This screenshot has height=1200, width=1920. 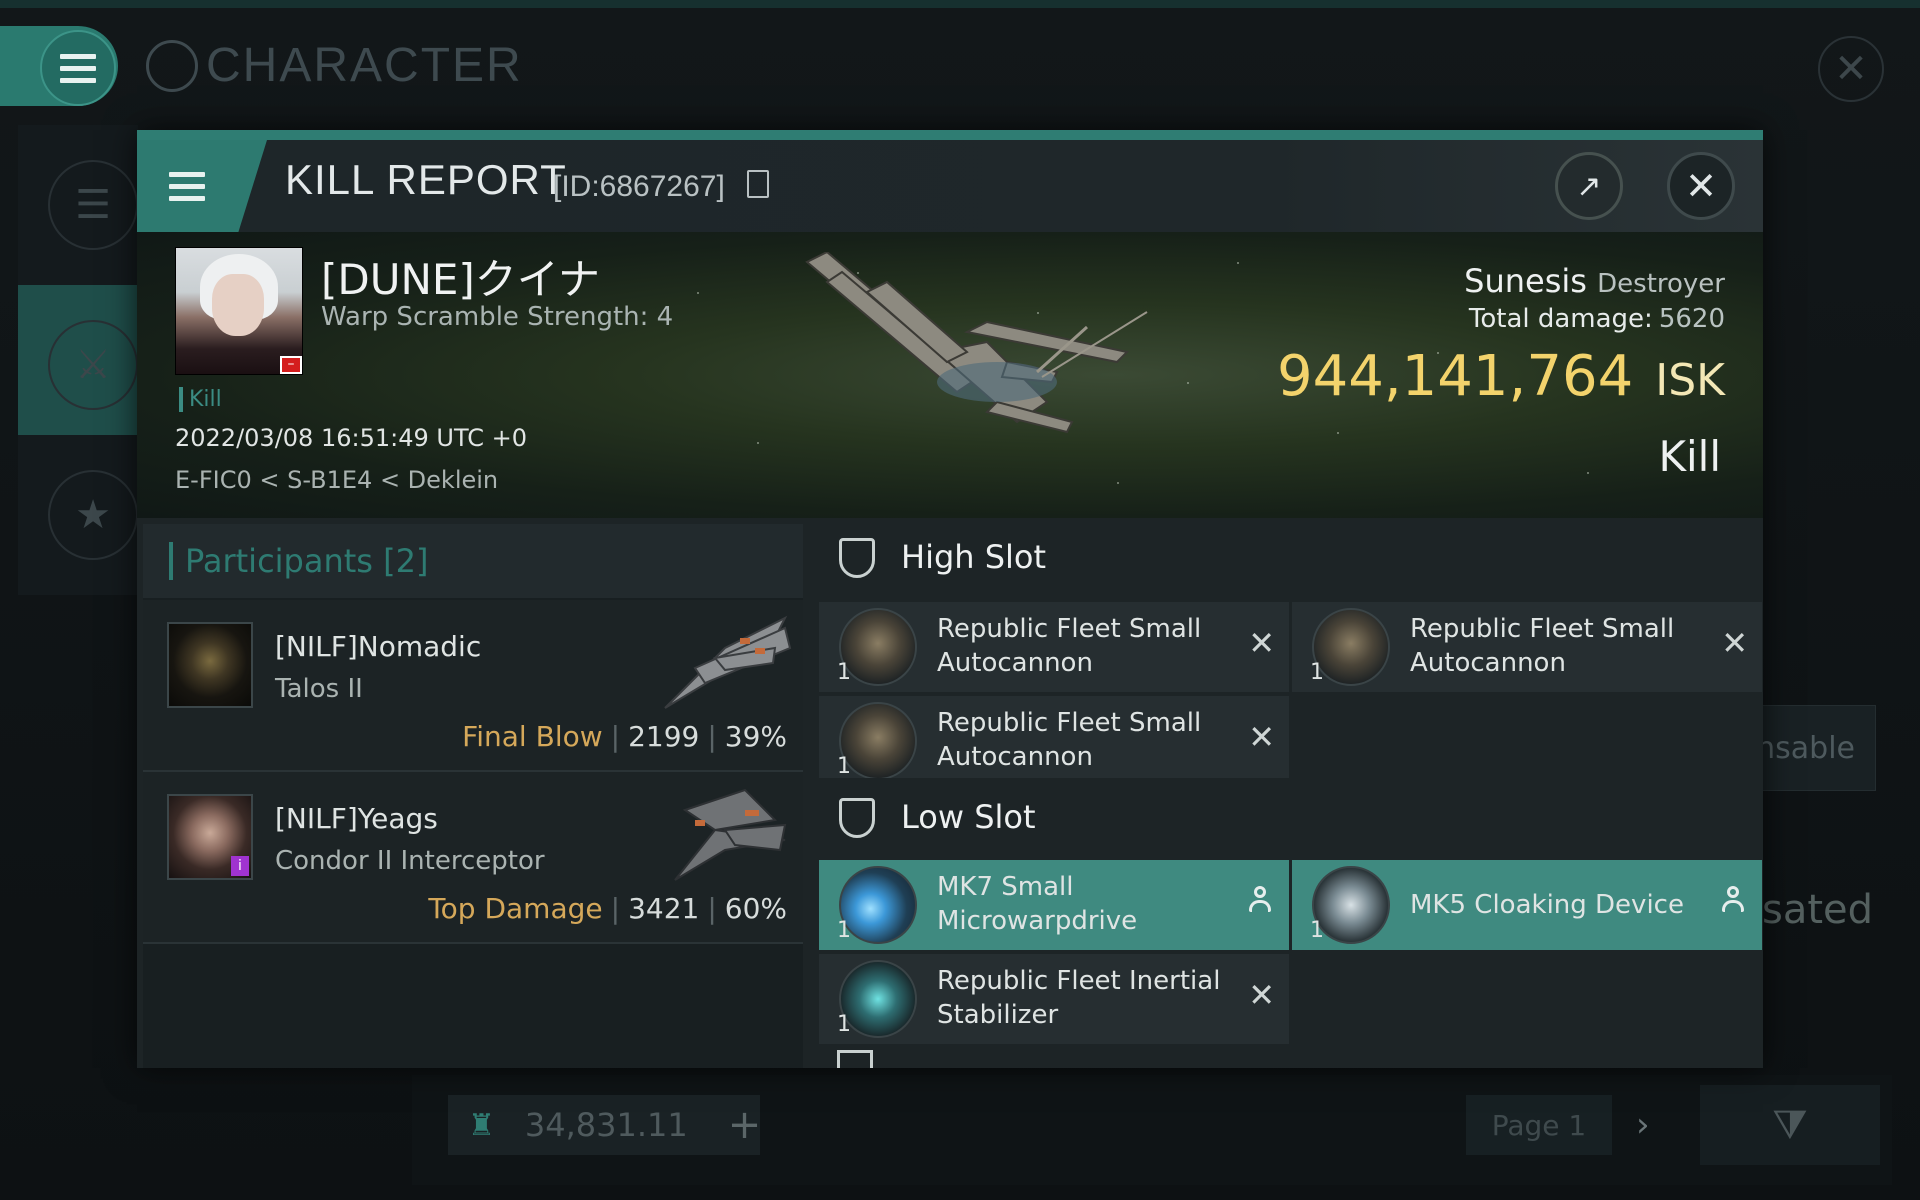 I want to click on module-name: Republic Fleet Inertial Stabilizer, so click(x=1079, y=998).